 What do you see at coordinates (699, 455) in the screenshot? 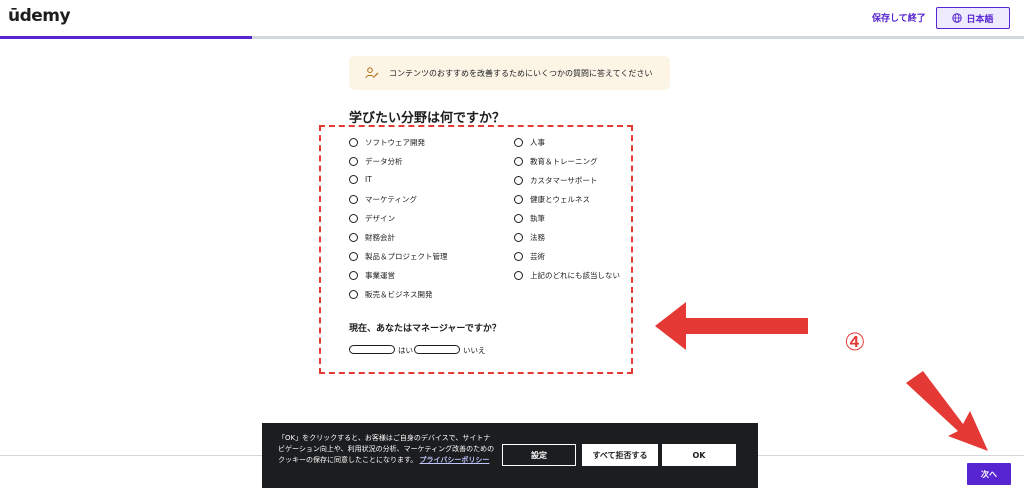
I see `cookie-ok-button: OK` at bounding box center [699, 455].